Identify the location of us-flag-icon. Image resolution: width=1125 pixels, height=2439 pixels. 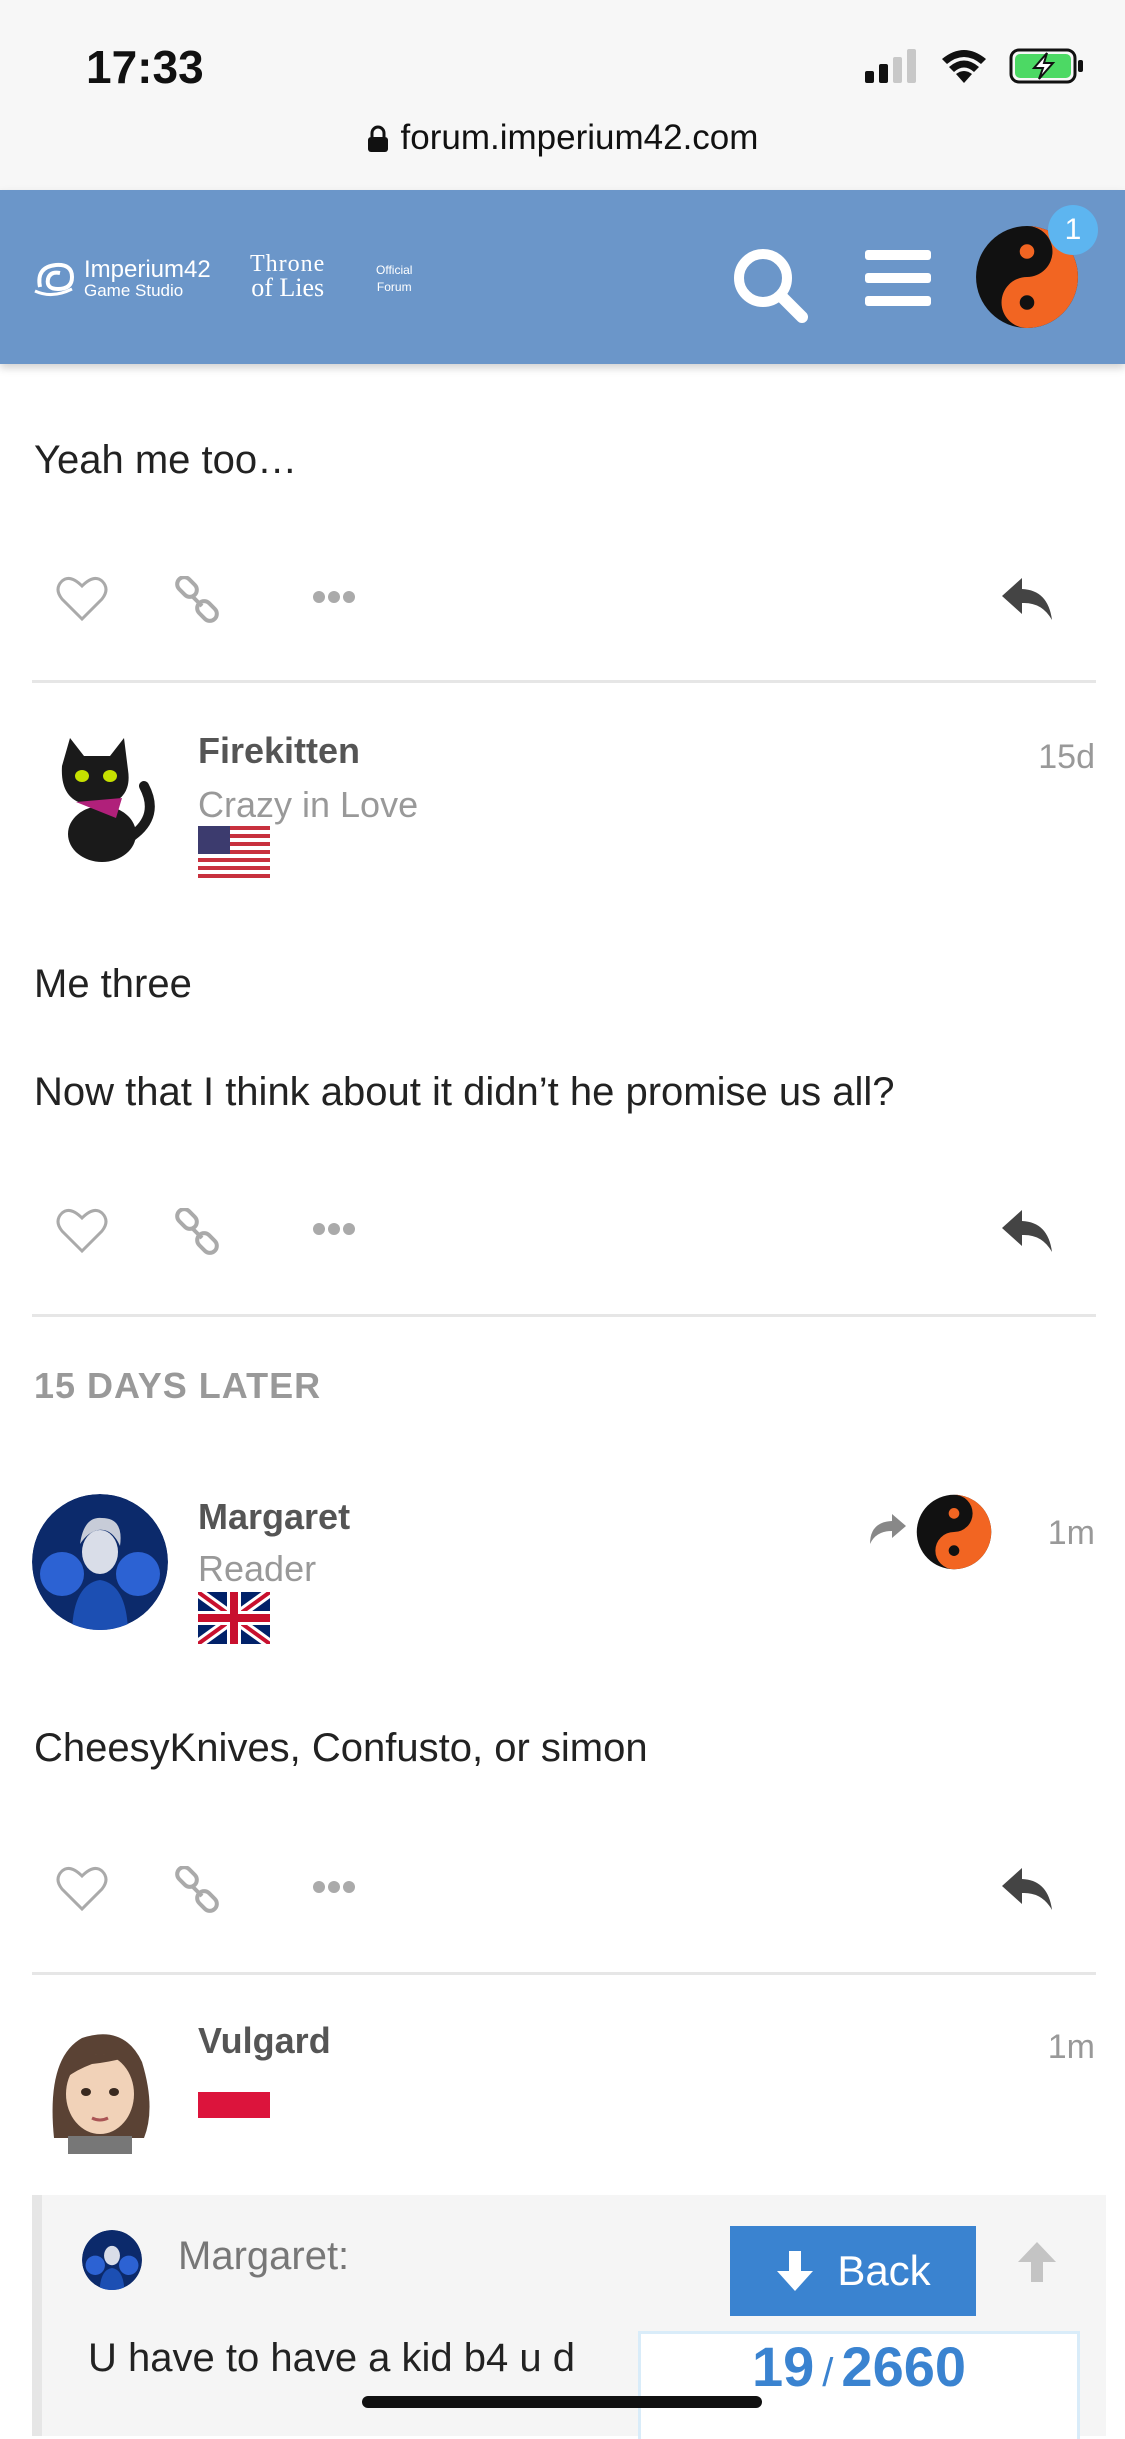
(234, 852).